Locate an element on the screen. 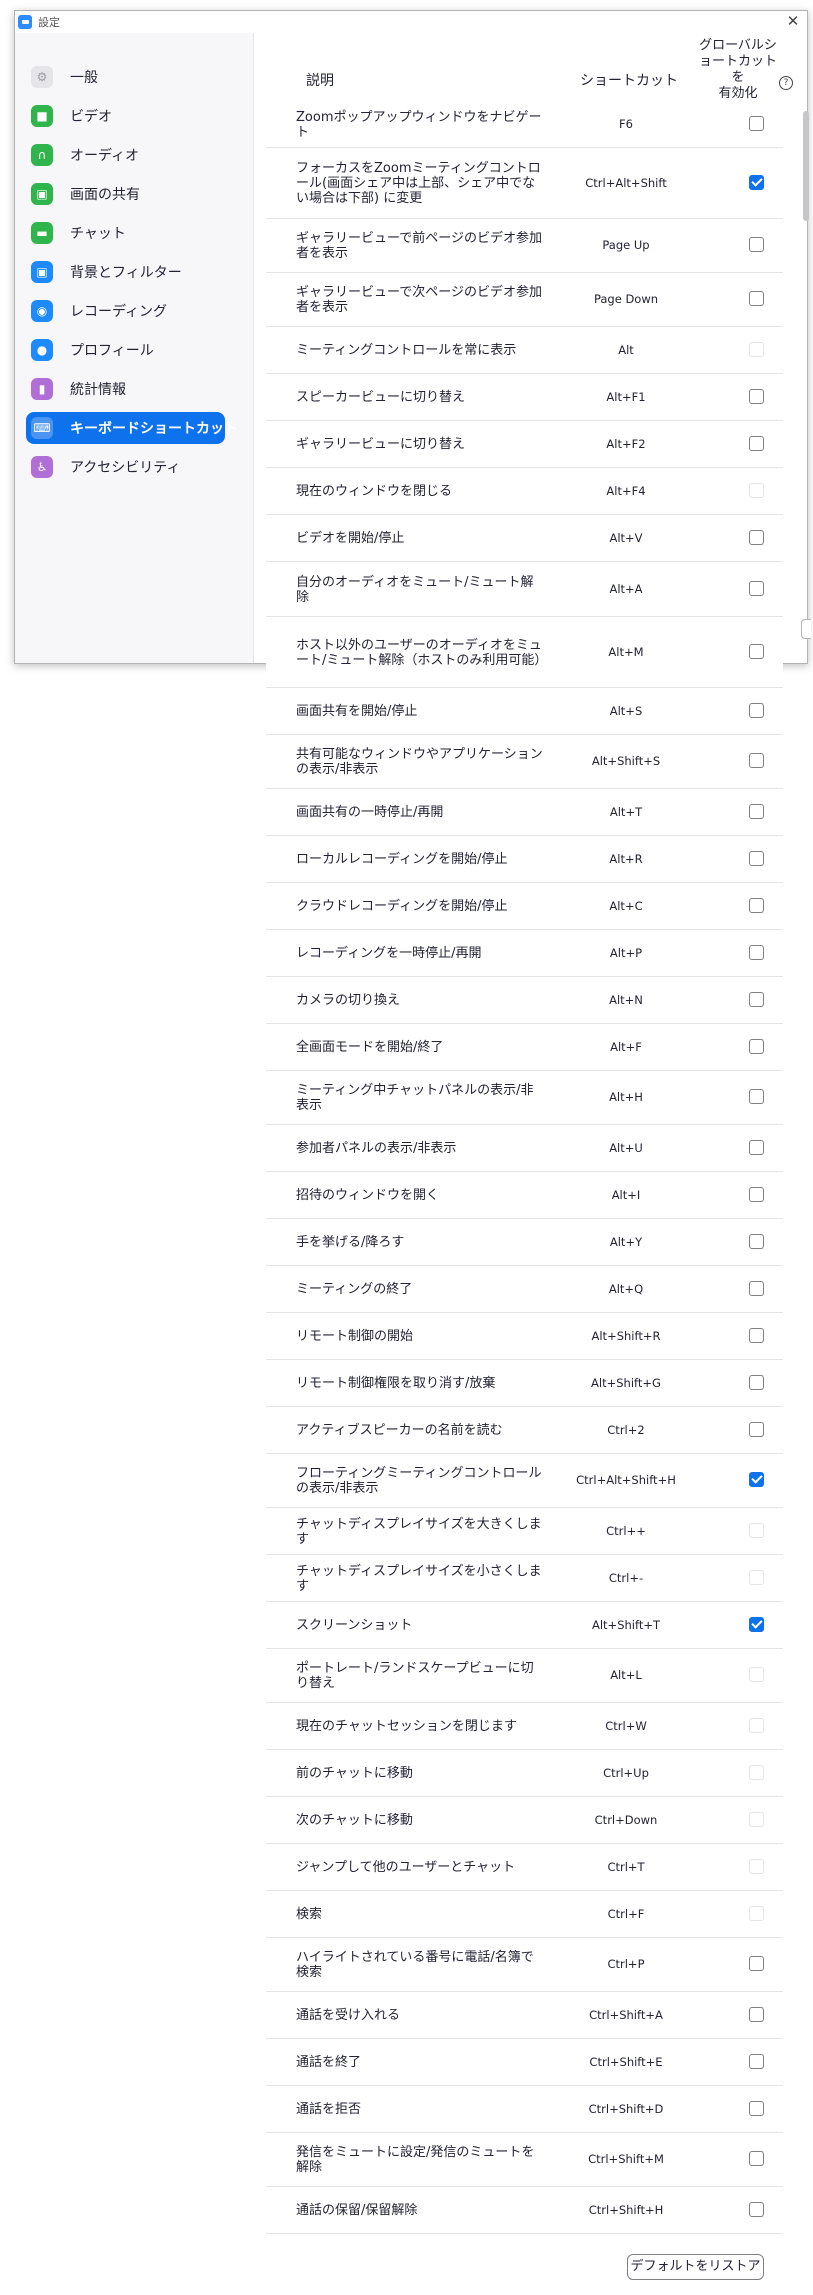 This screenshot has width=813, height=2295. shortcut-key: Alt is located at coordinates (626, 350).